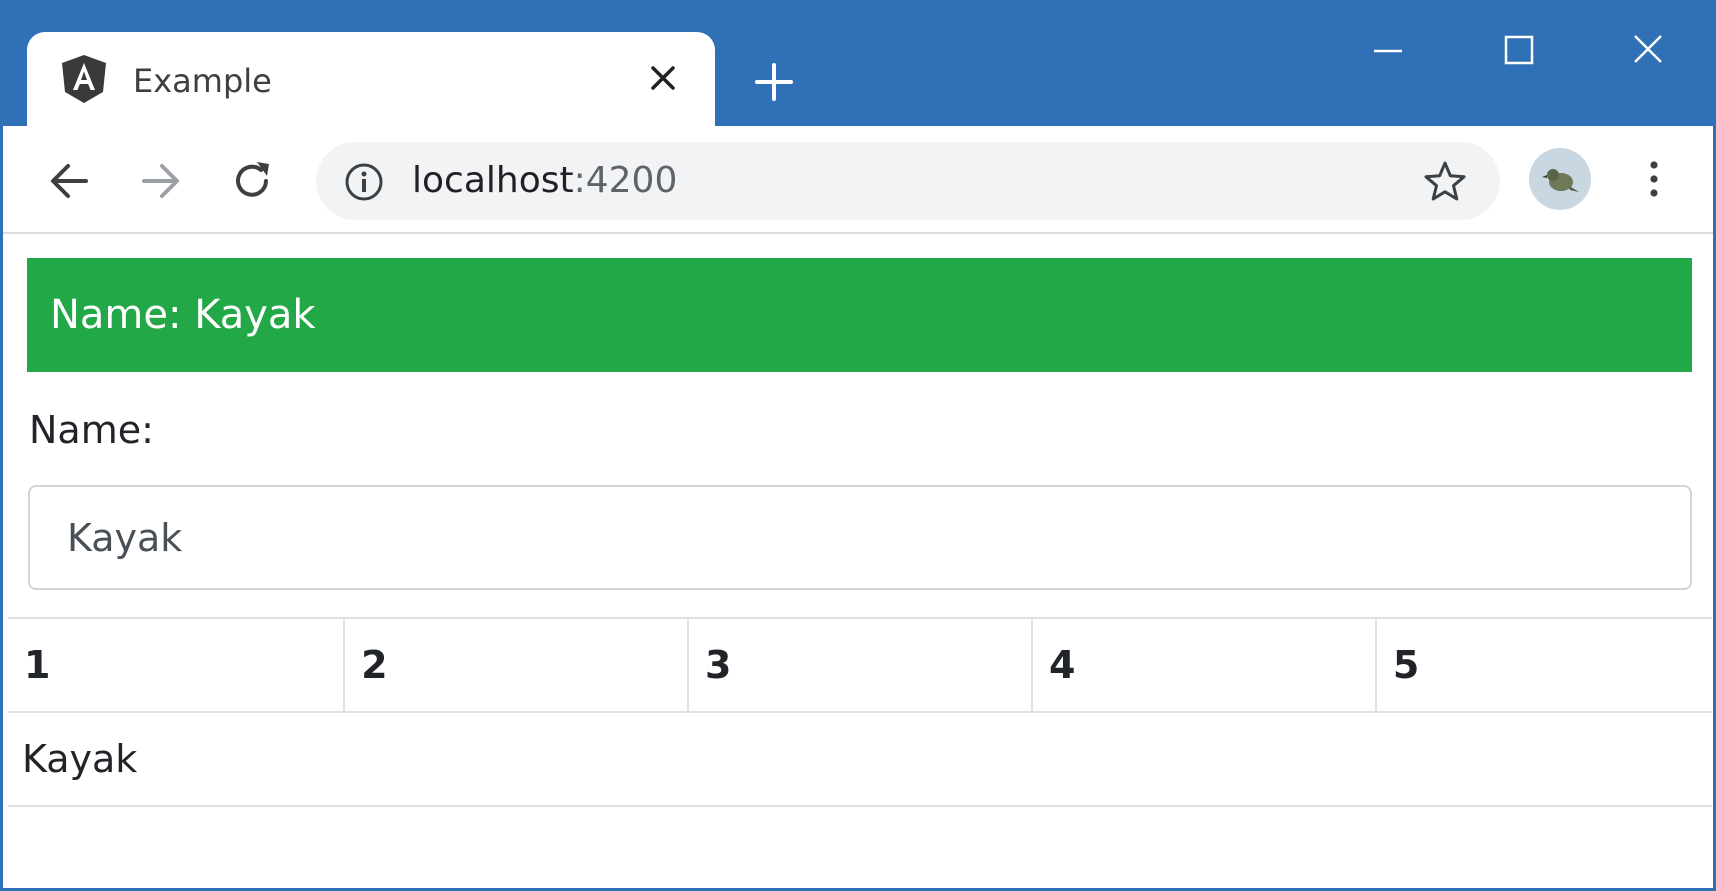  Describe the element at coordinates (161, 181) in the screenshot. I see `forward-arrow-icon` at that location.